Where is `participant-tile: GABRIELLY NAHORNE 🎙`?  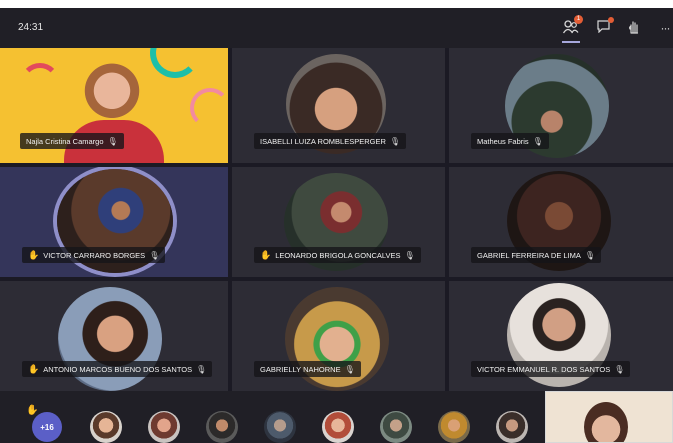 participant-tile: GABRIELLY NAHORNE 🎙 is located at coordinates (338, 336).